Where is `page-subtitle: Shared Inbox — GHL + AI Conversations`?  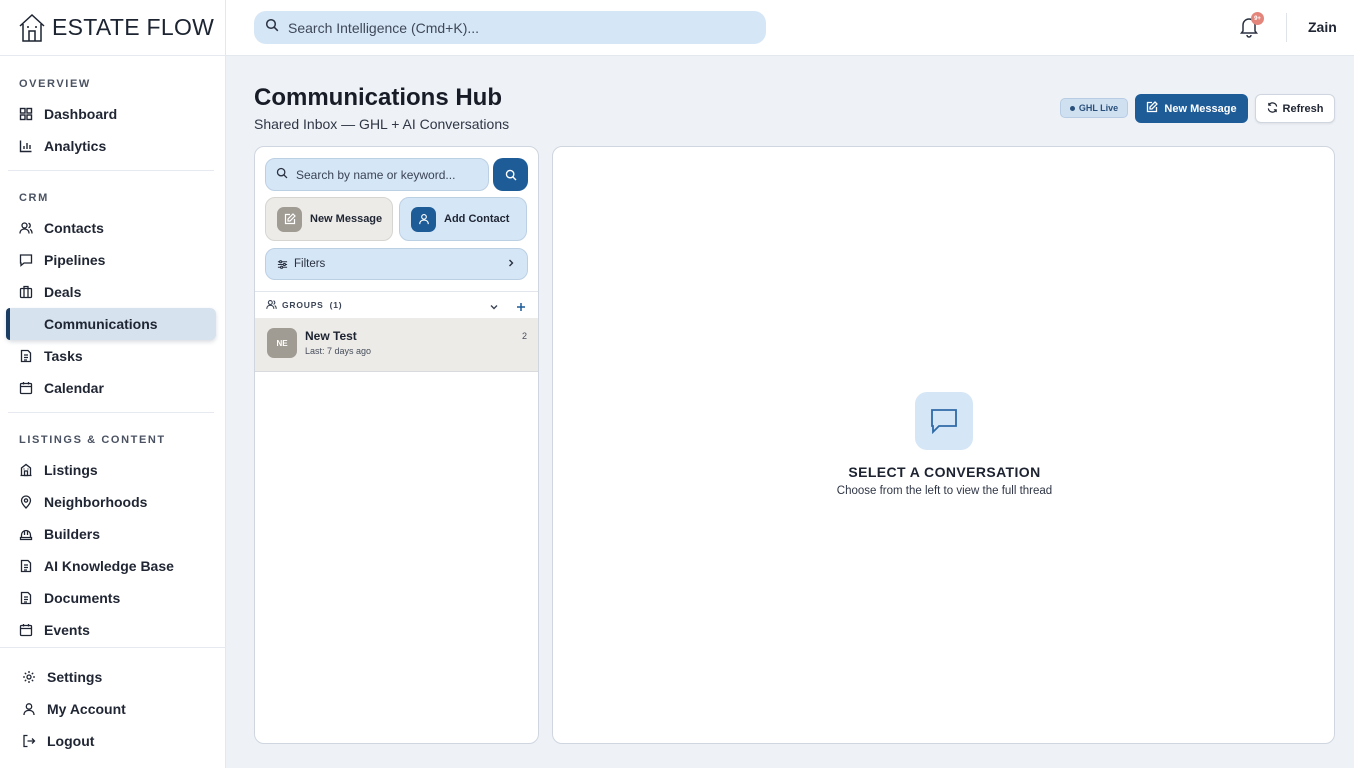
page-subtitle: Shared Inbox — GHL + AI Conversations is located at coordinates (382, 124).